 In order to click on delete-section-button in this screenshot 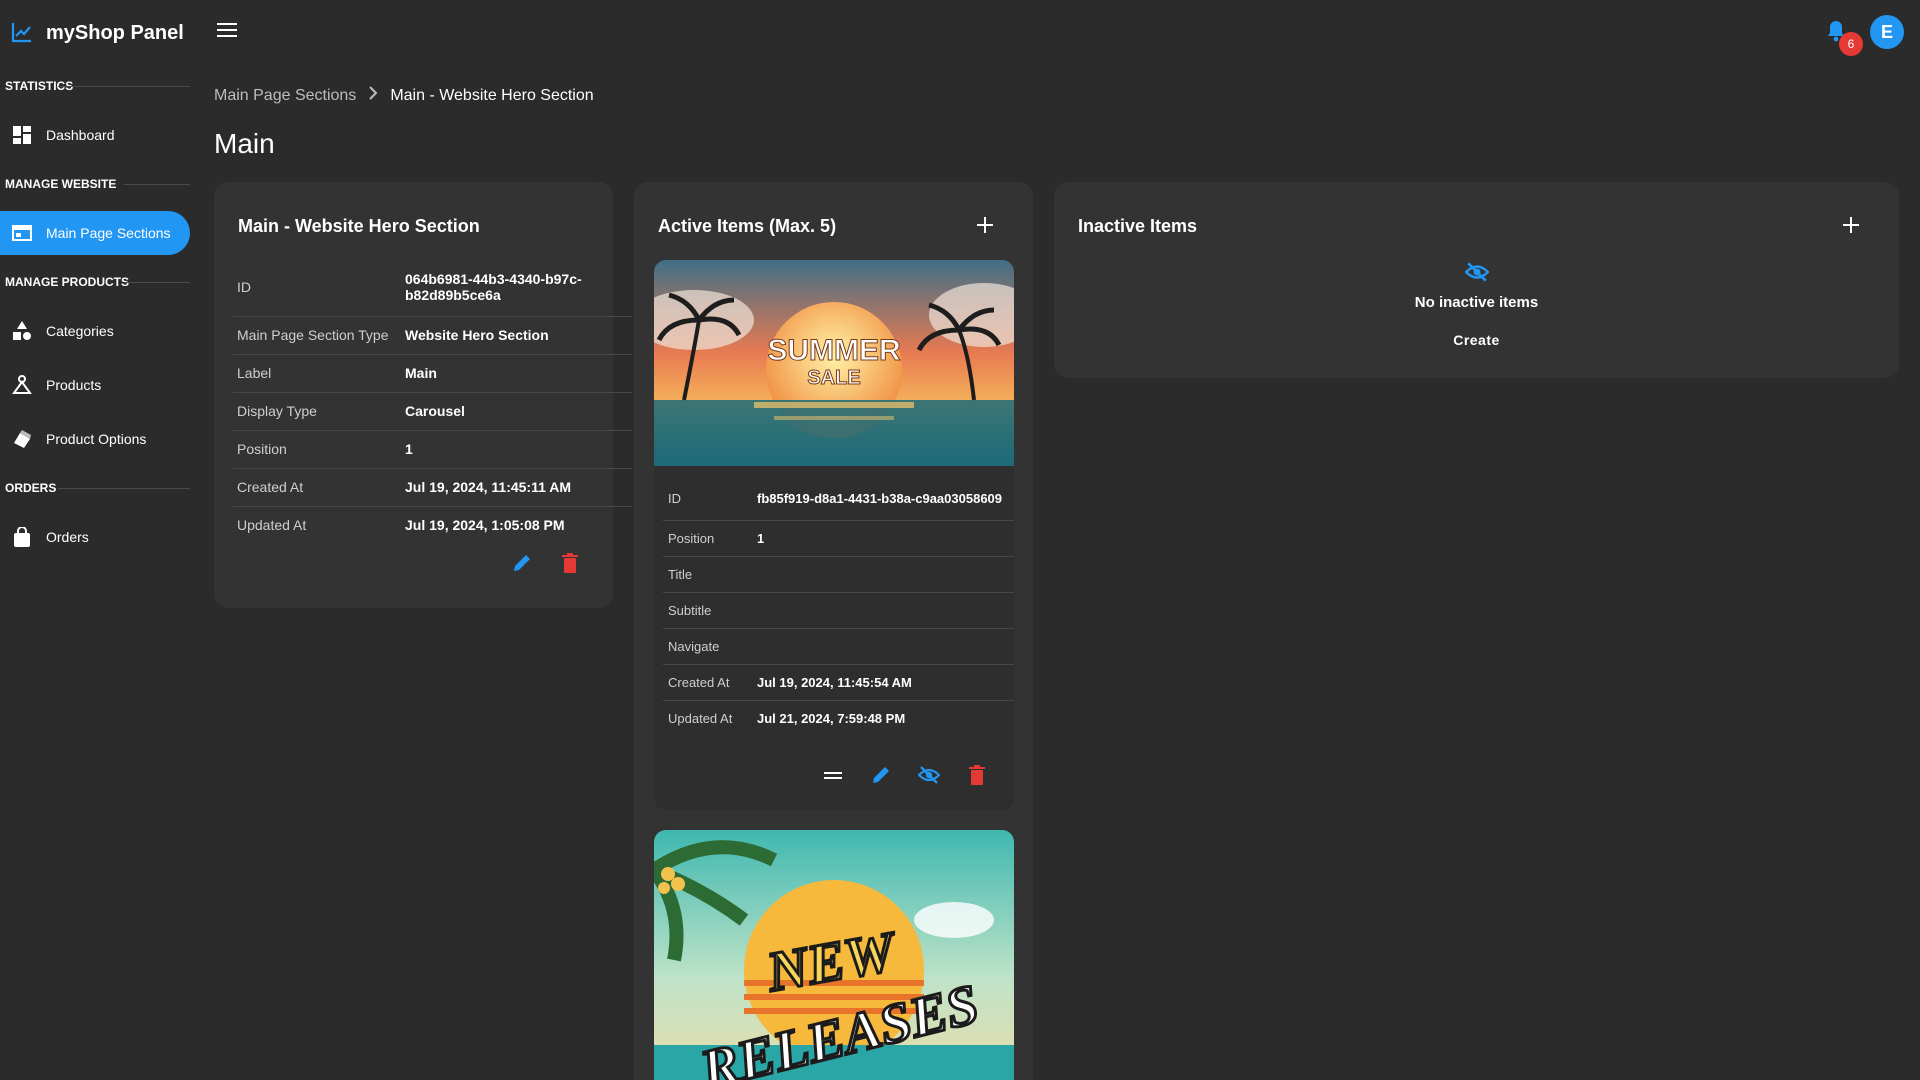, I will do `click(570, 564)`.